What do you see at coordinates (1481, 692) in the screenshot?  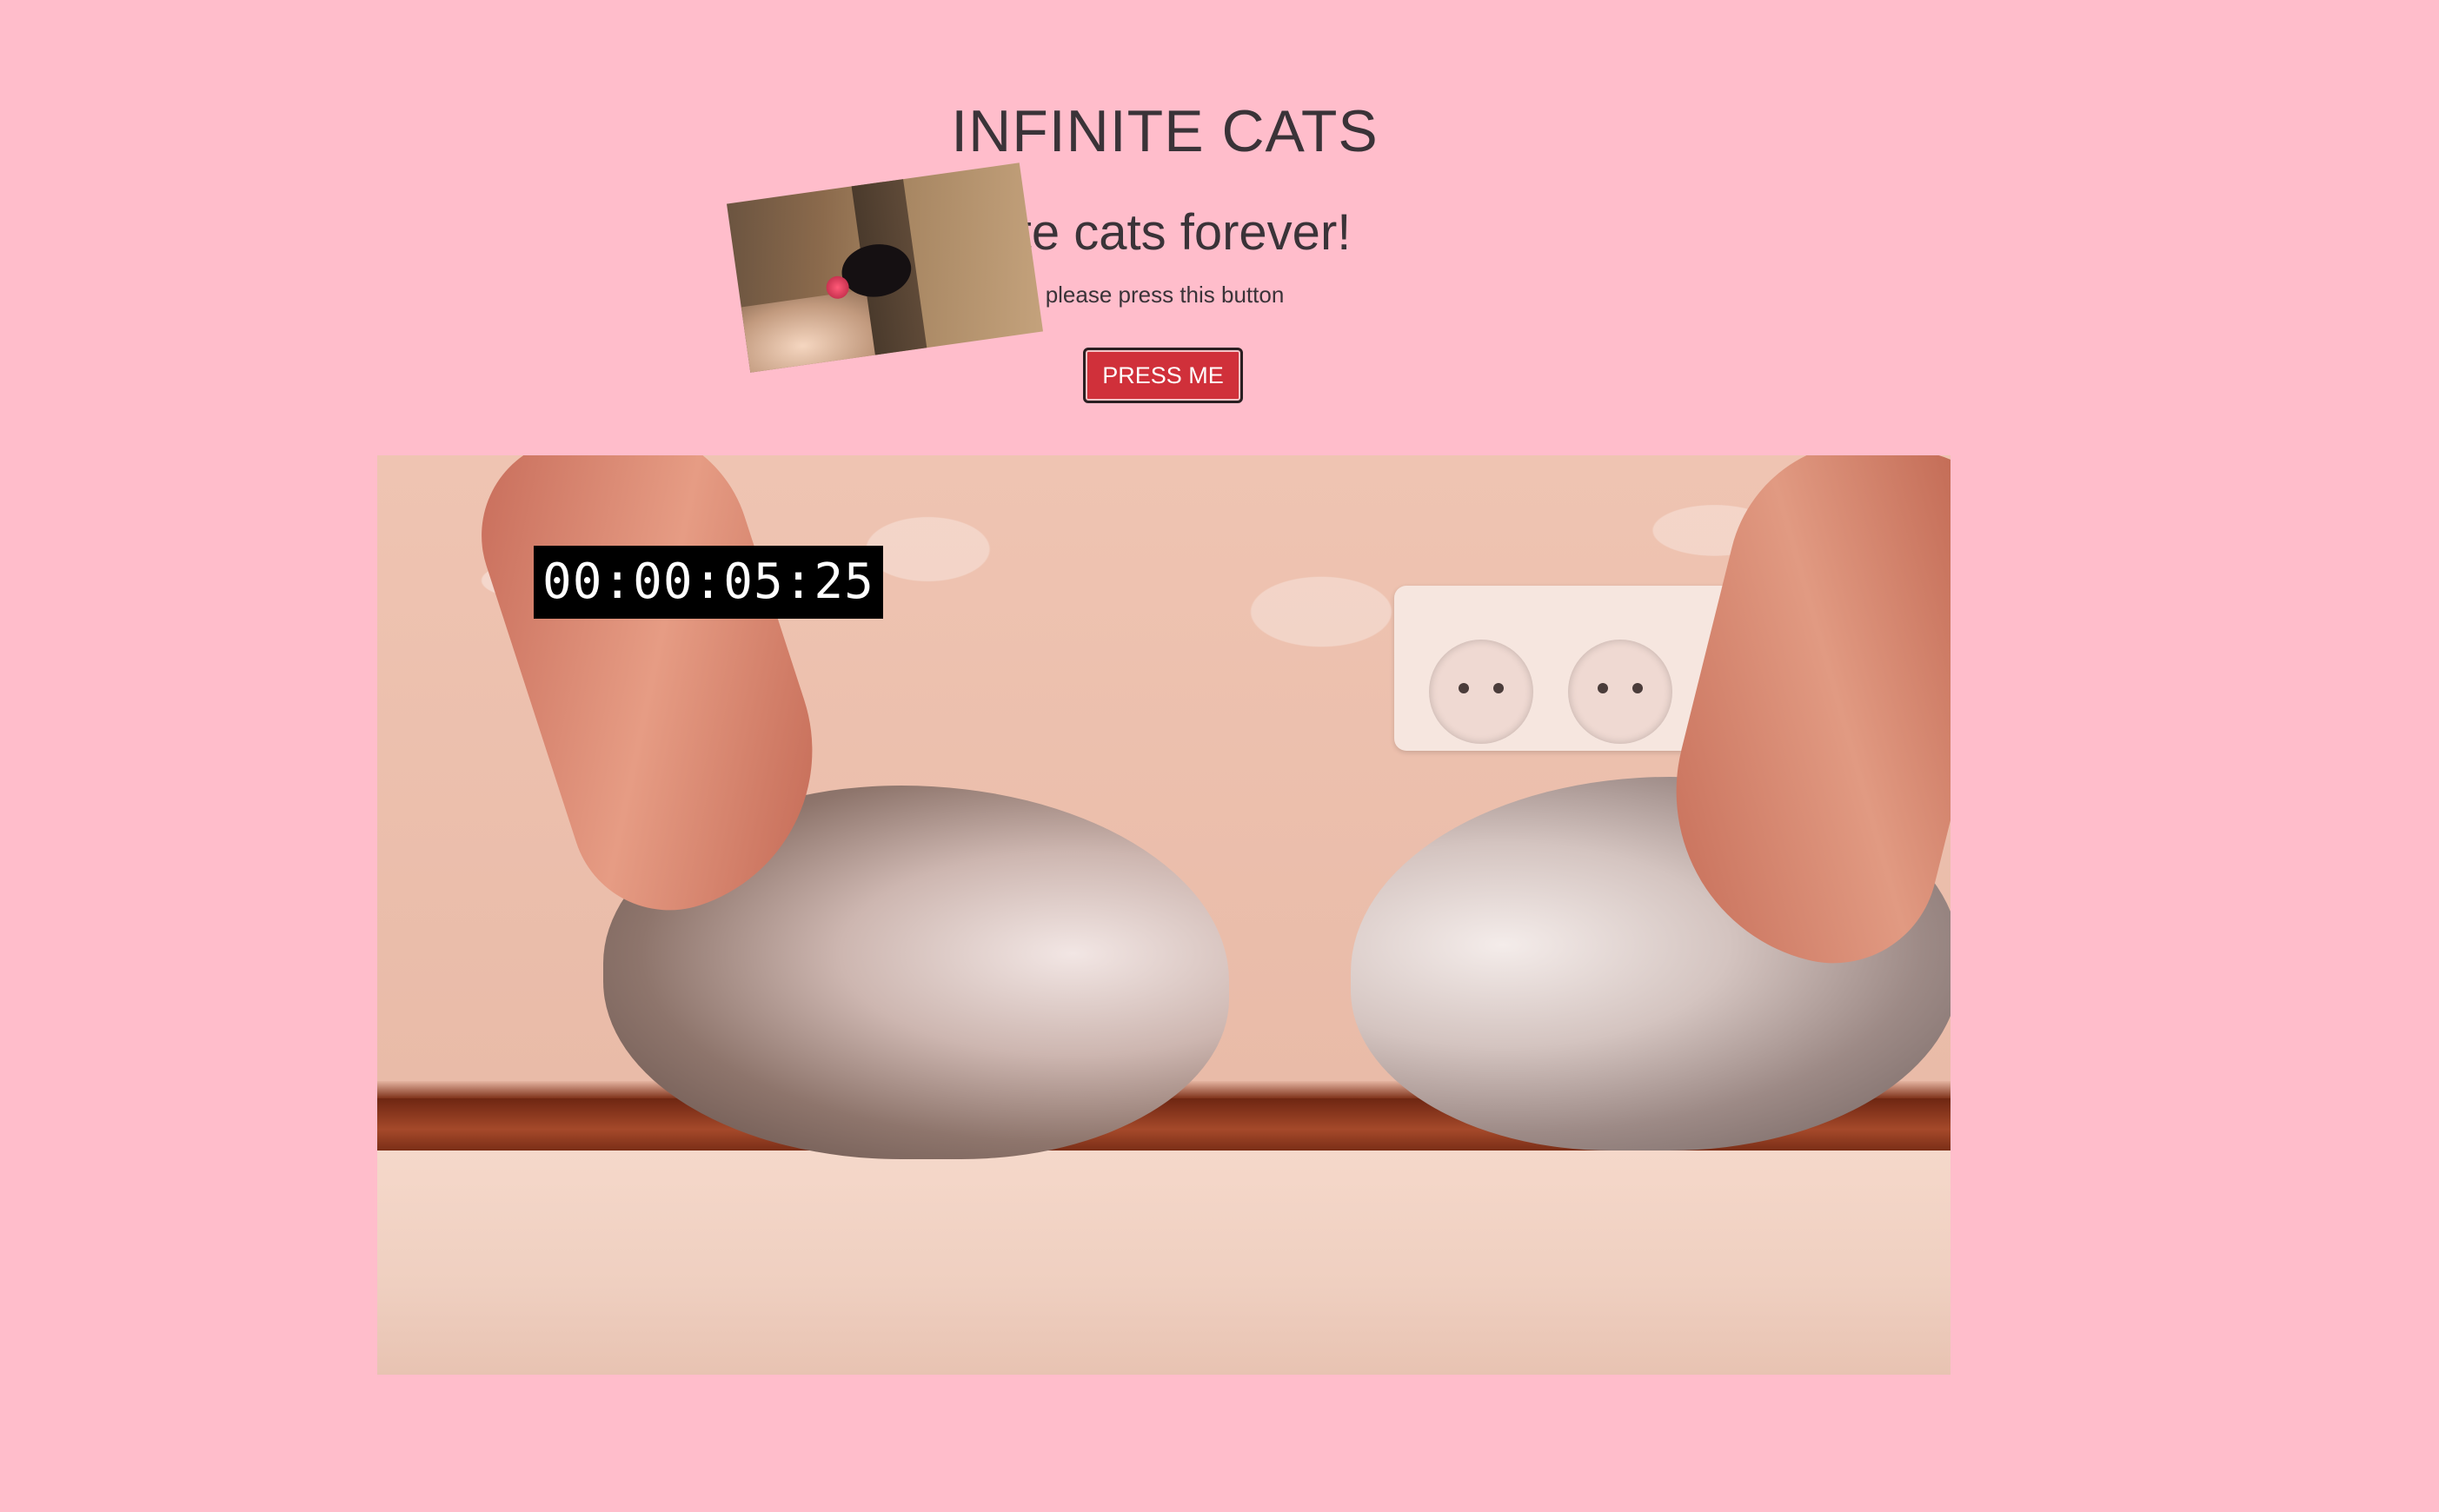 I see `socket-left` at bounding box center [1481, 692].